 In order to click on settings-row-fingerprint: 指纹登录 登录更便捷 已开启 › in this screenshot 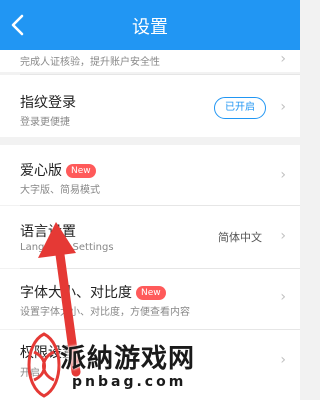, I will do `click(150, 106)`.